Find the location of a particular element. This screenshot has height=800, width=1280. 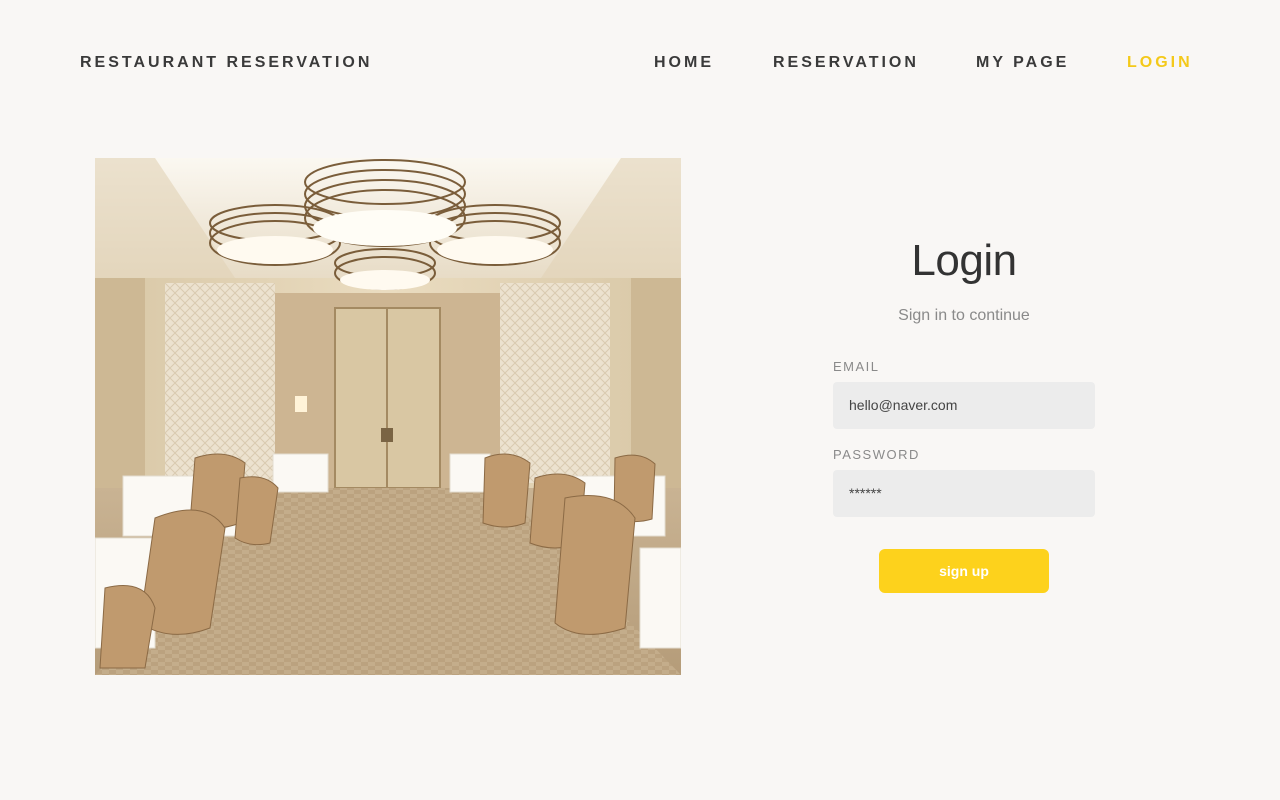

sign-up-button: sign up is located at coordinates (964, 571).